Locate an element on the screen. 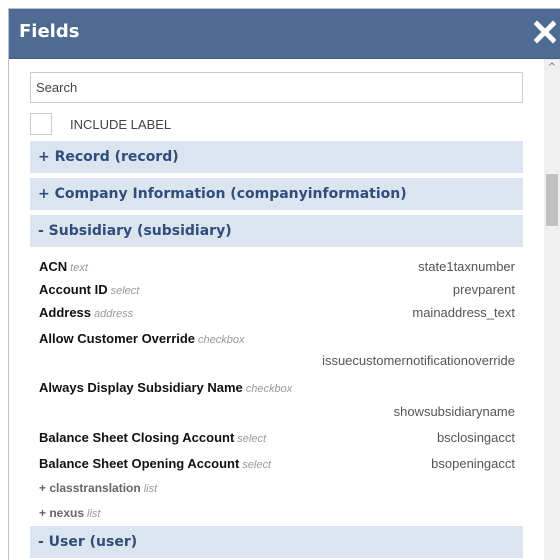  subgroup-row: + nexus list is located at coordinates (277, 512).